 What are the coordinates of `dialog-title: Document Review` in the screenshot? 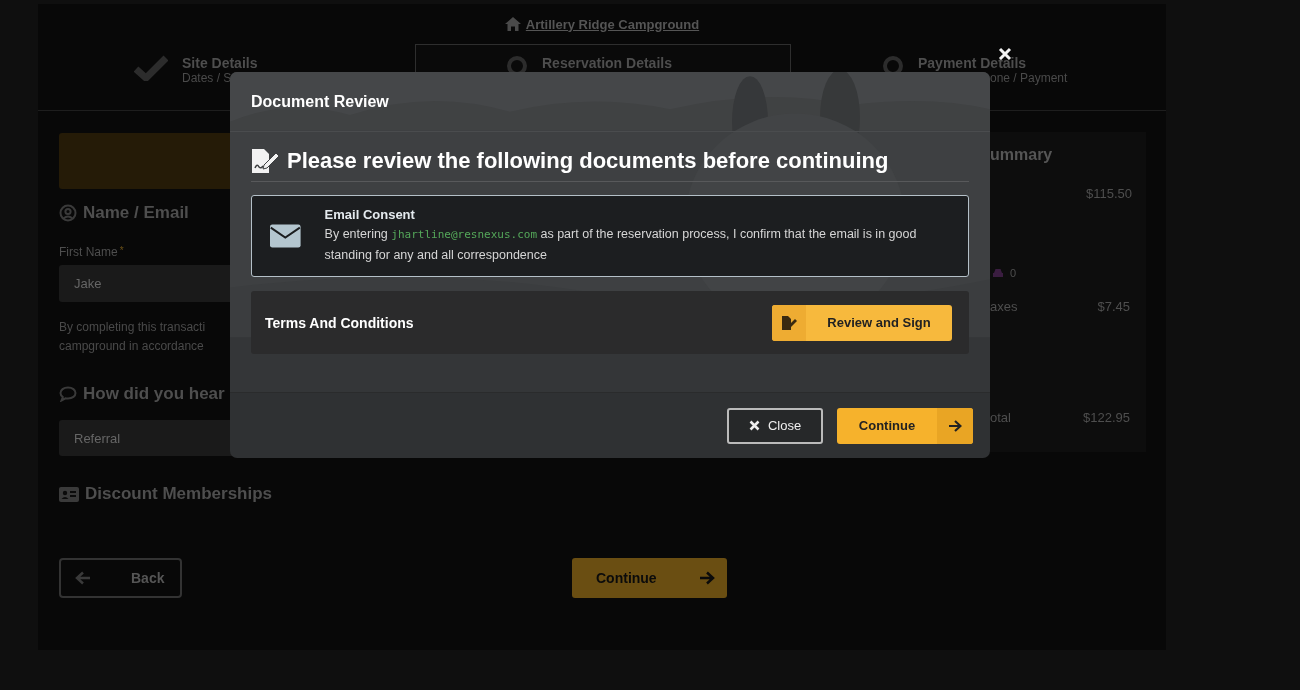 It's located at (320, 101).